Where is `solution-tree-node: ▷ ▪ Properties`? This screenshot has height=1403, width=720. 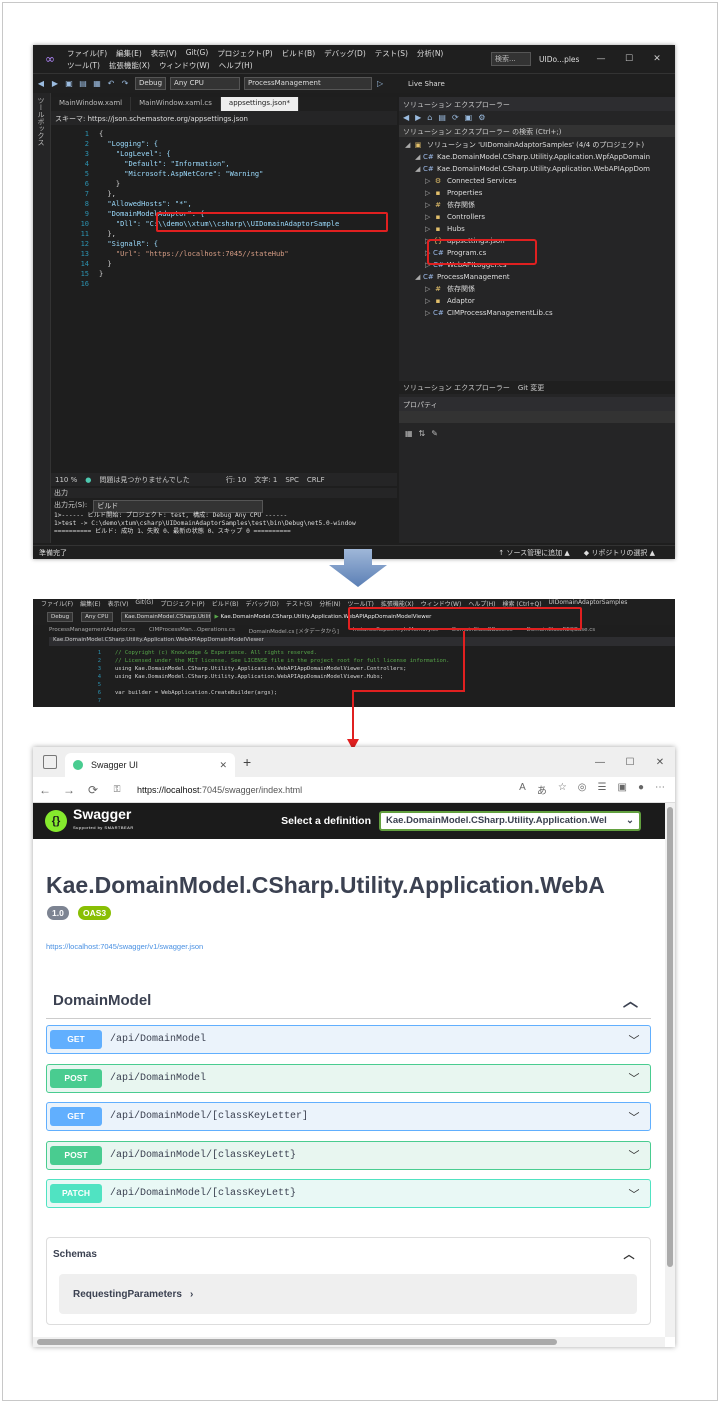 solution-tree-node: ▷ ▪ Properties is located at coordinates (535, 193).